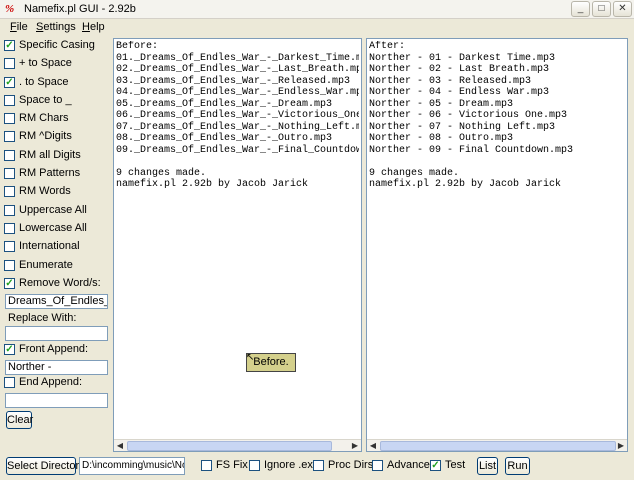 This screenshot has height=480, width=634. Describe the element at coordinates (10, 9) in the screenshot. I see `app-icon: %` at that location.